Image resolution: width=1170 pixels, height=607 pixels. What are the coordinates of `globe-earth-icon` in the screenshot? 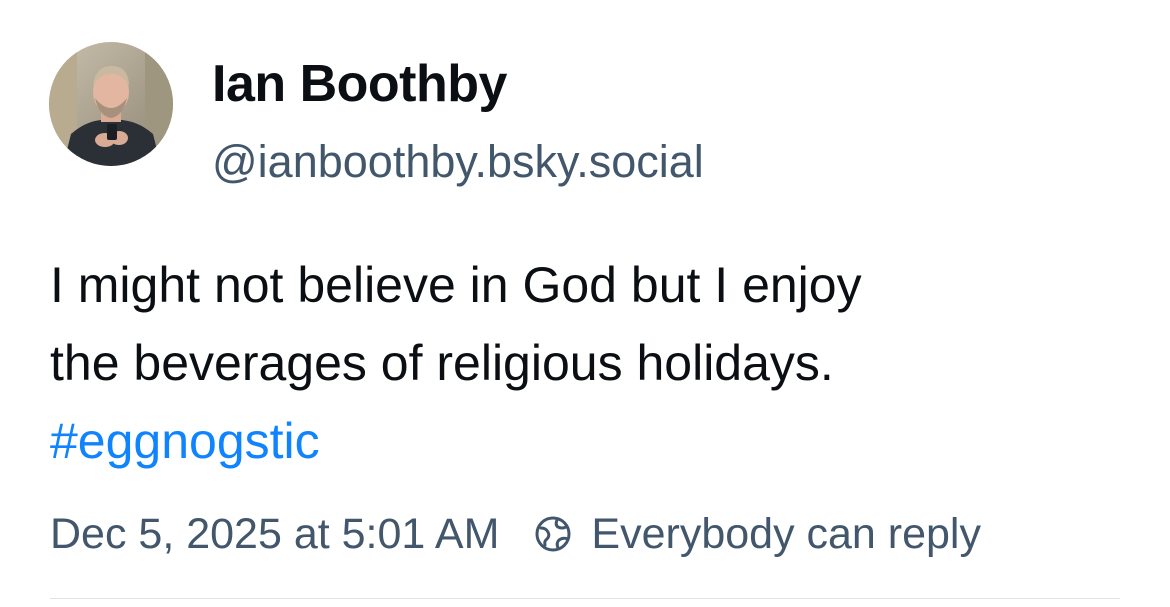 It's located at (553, 534).